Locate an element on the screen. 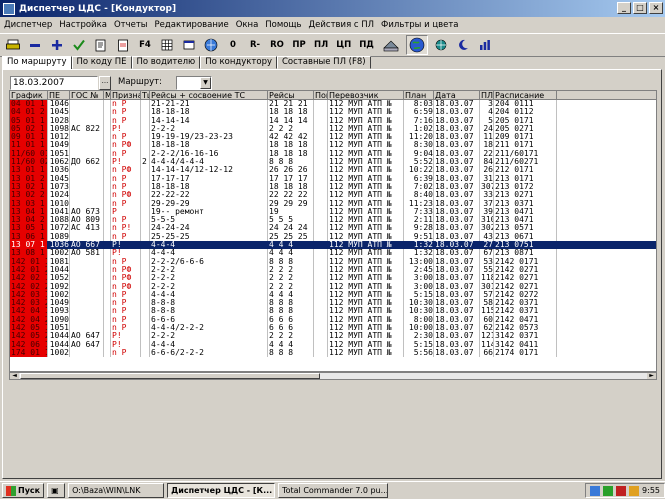 This screenshot has height=499, width=665. col-date: Дата is located at coordinates (457, 95).